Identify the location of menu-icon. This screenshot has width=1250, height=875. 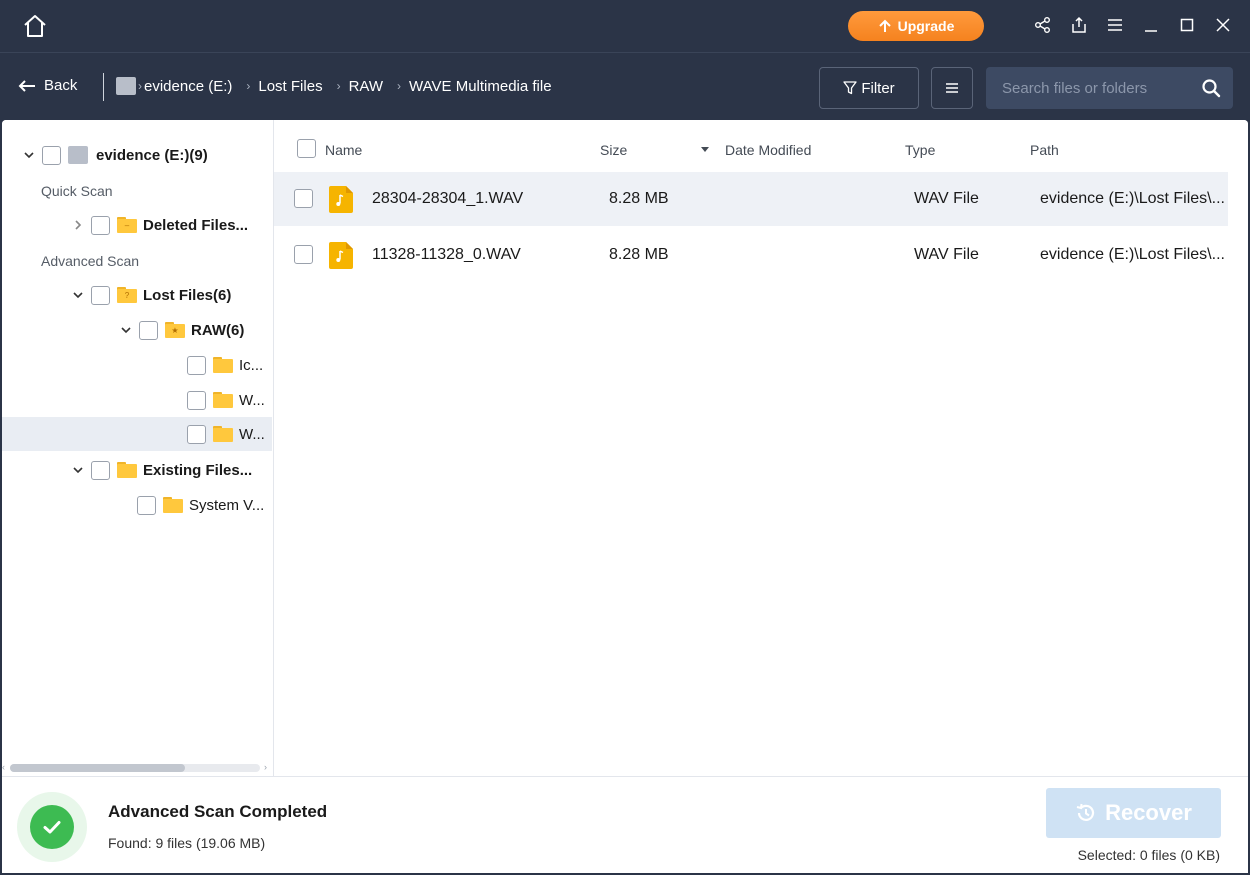
(1115, 25).